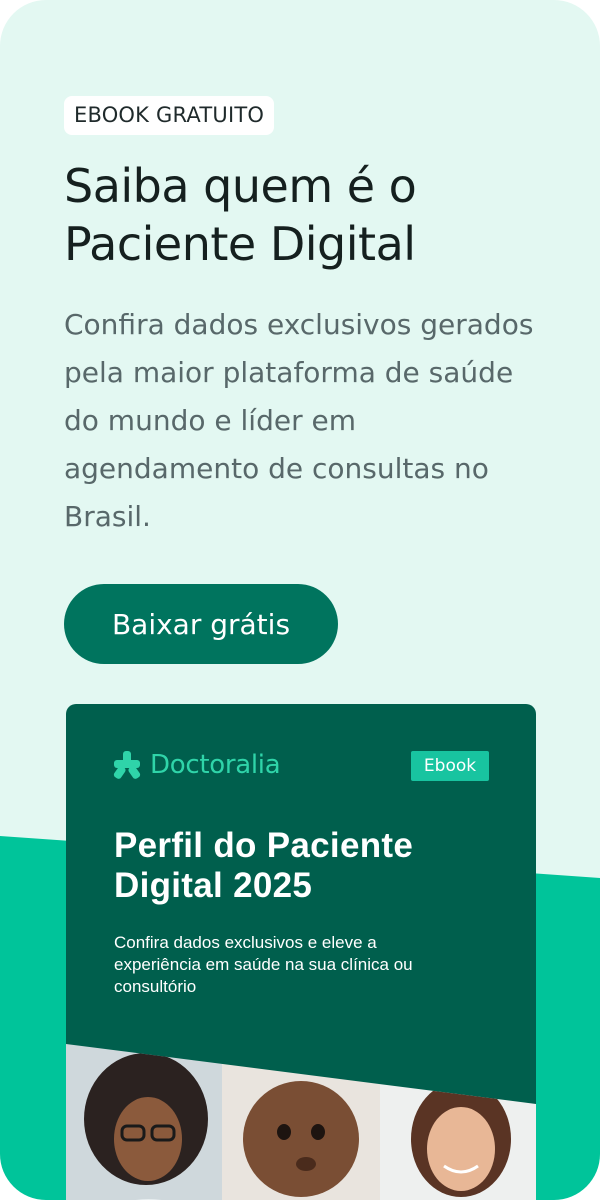  I want to click on doctoralia-star-icon, so click(127, 765).